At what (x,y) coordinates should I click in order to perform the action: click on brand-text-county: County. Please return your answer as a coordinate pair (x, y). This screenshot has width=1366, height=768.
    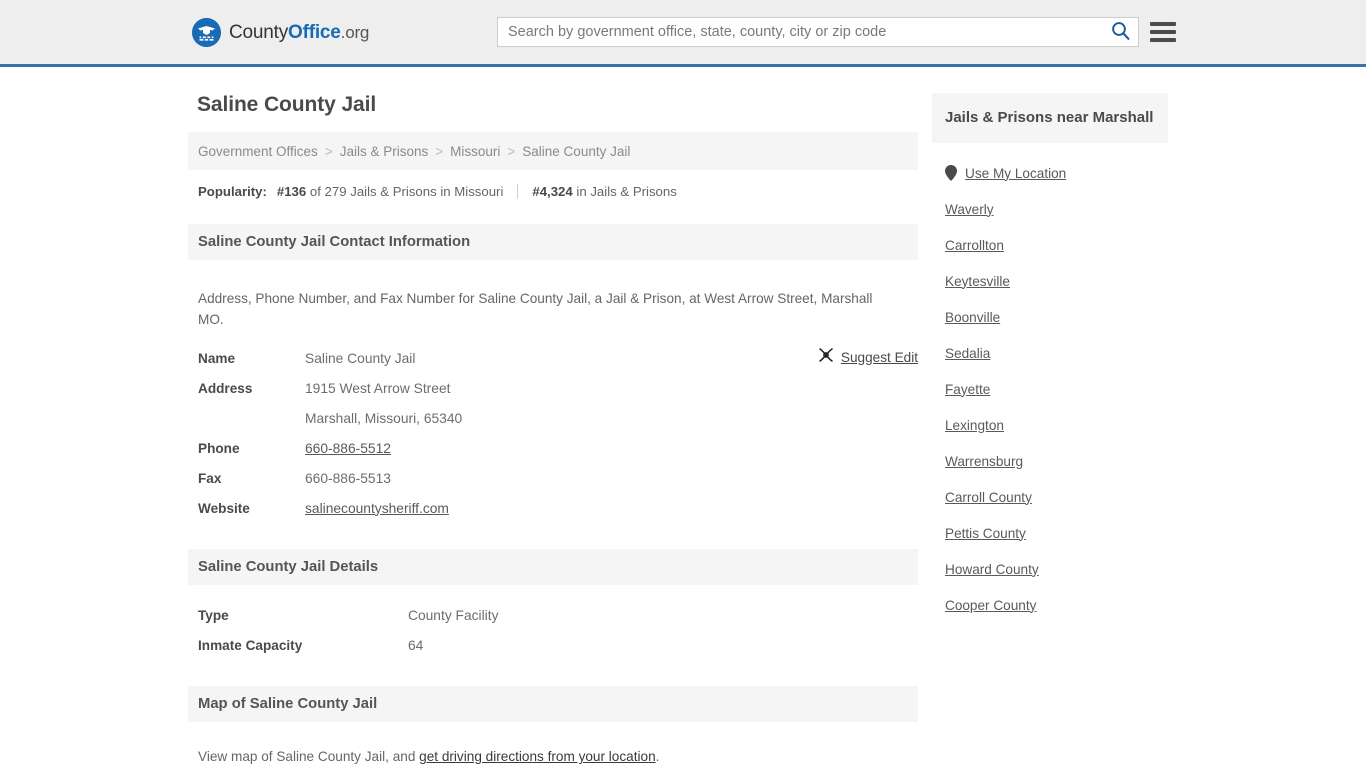
    Looking at the image, I should click on (259, 32).